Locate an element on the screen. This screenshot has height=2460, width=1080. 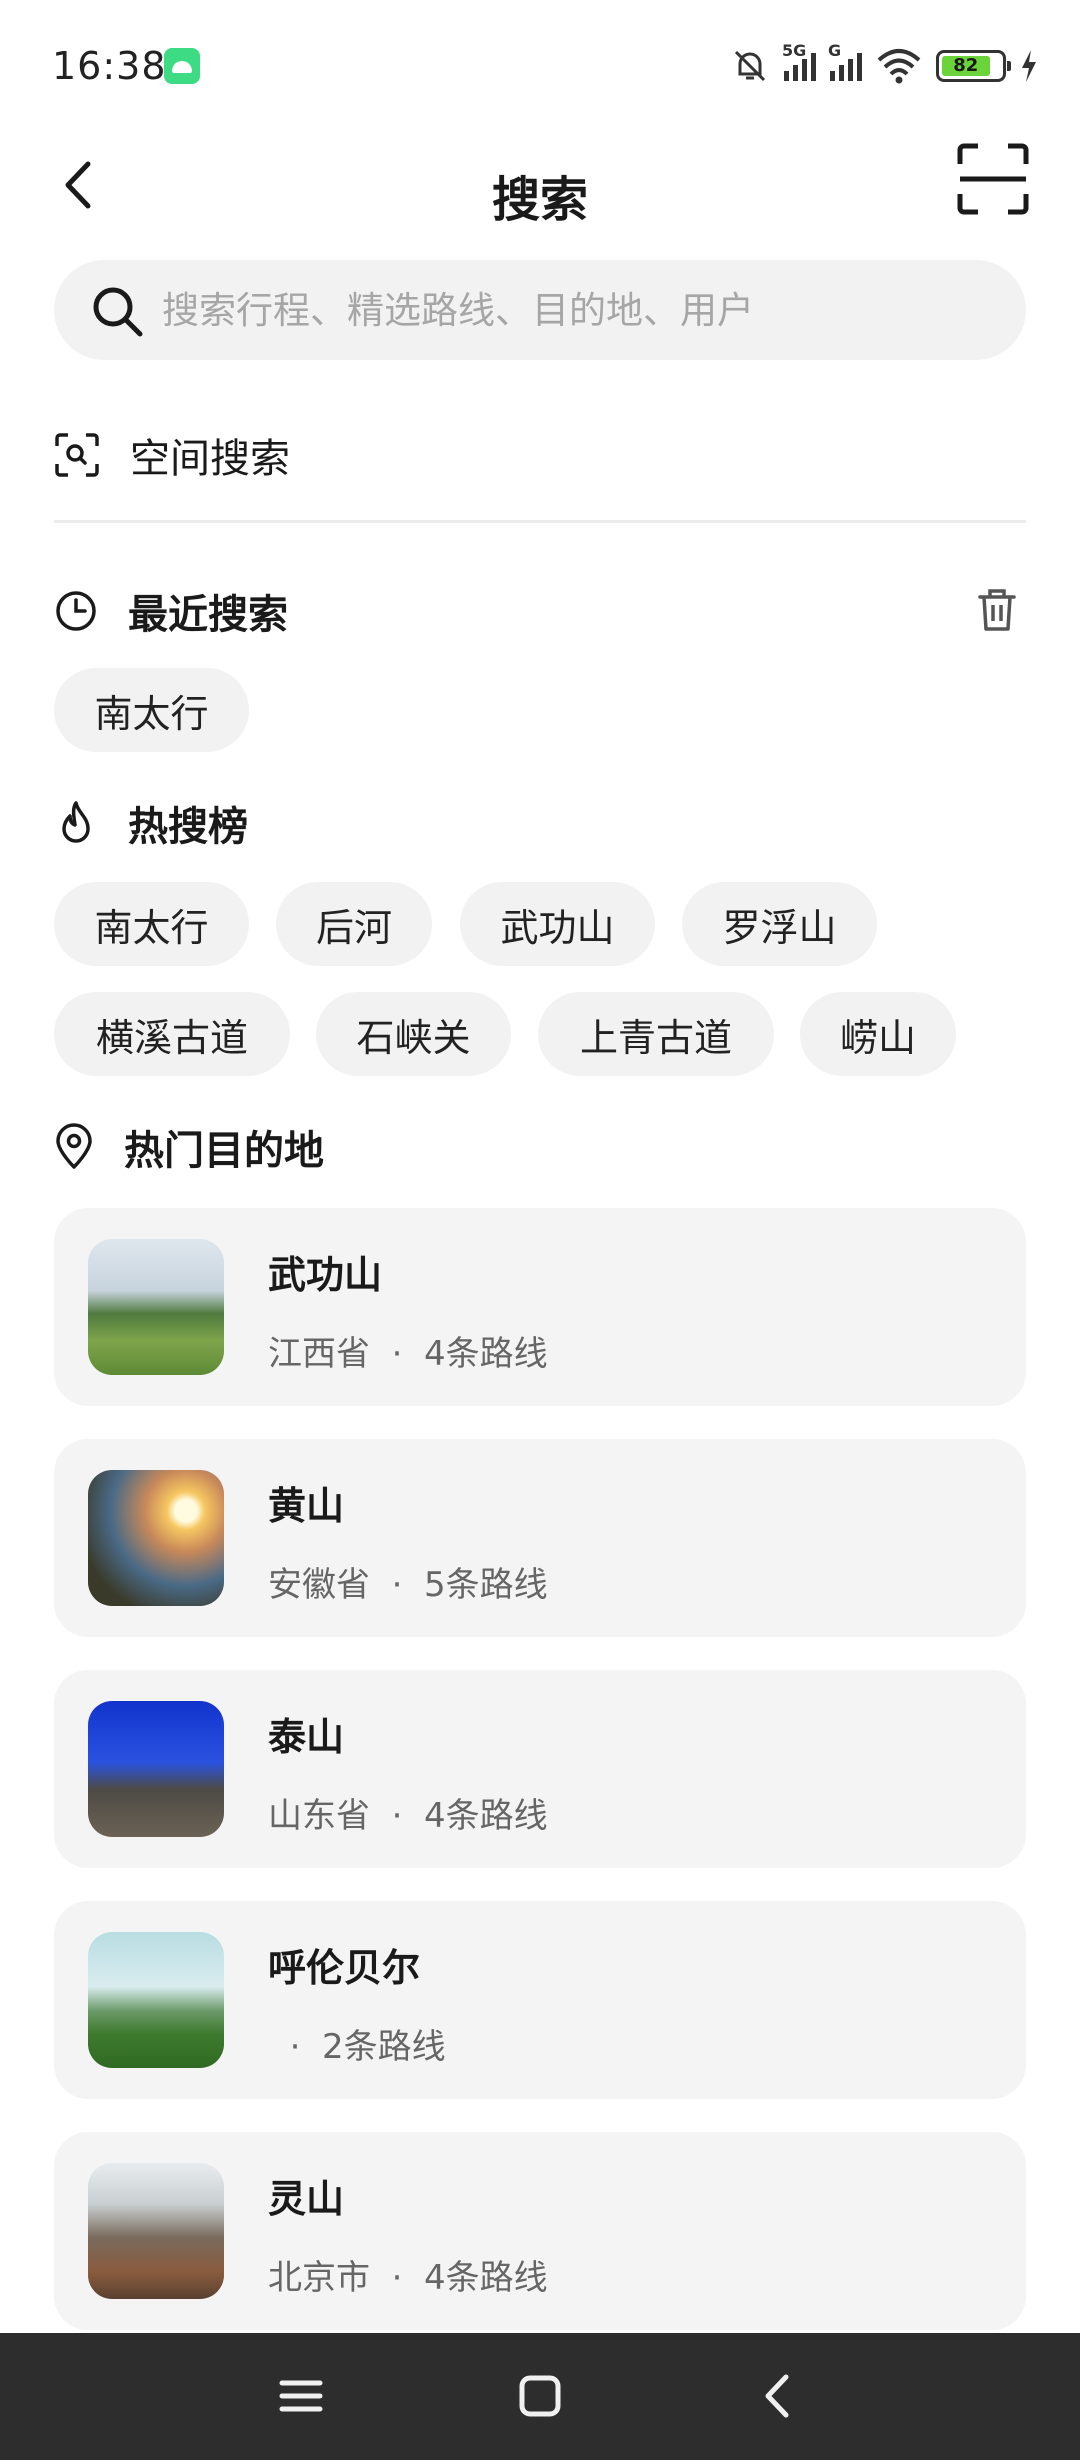
clock-icon is located at coordinates (76, 611).